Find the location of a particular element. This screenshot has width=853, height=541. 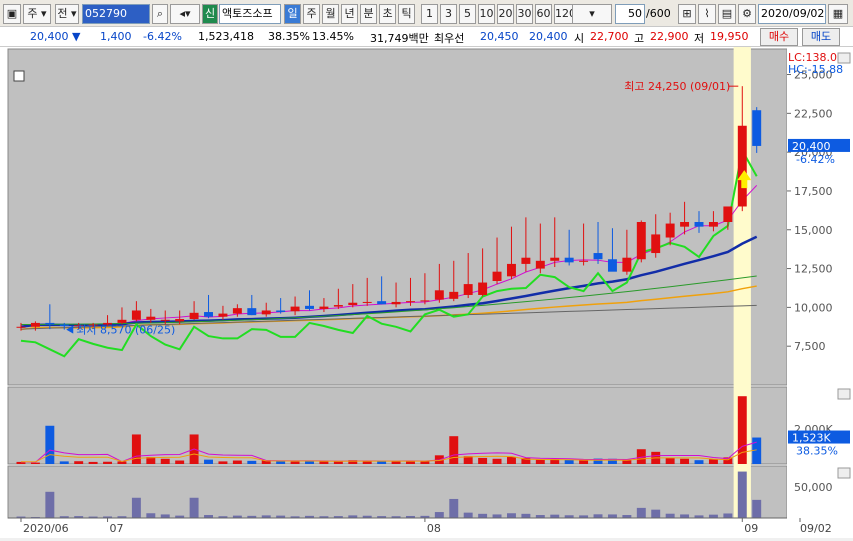

price-change: 1,400 is located at coordinates (116, 36).